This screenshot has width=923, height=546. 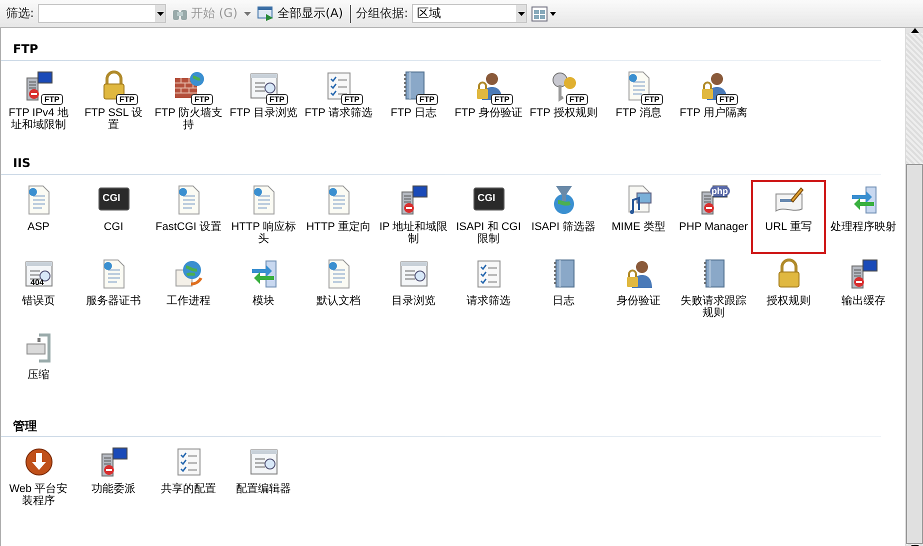 What do you see at coordinates (382, 13) in the screenshot?
I see `group-by-label: 分组依据:` at bounding box center [382, 13].